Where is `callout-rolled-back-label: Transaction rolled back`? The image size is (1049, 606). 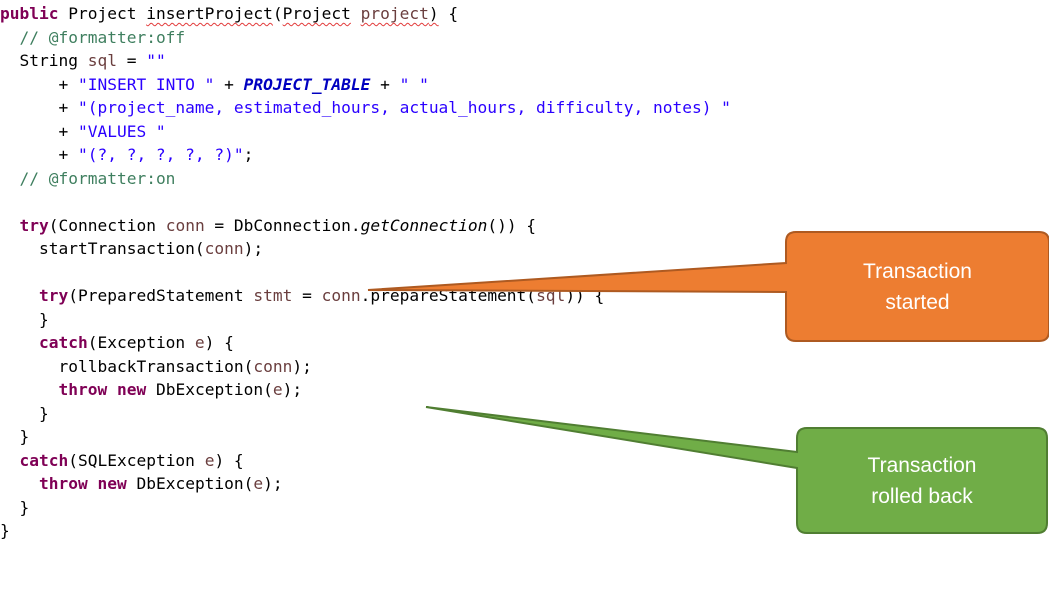
callout-rolled-back-label: Transaction rolled back is located at coordinates (922, 481).